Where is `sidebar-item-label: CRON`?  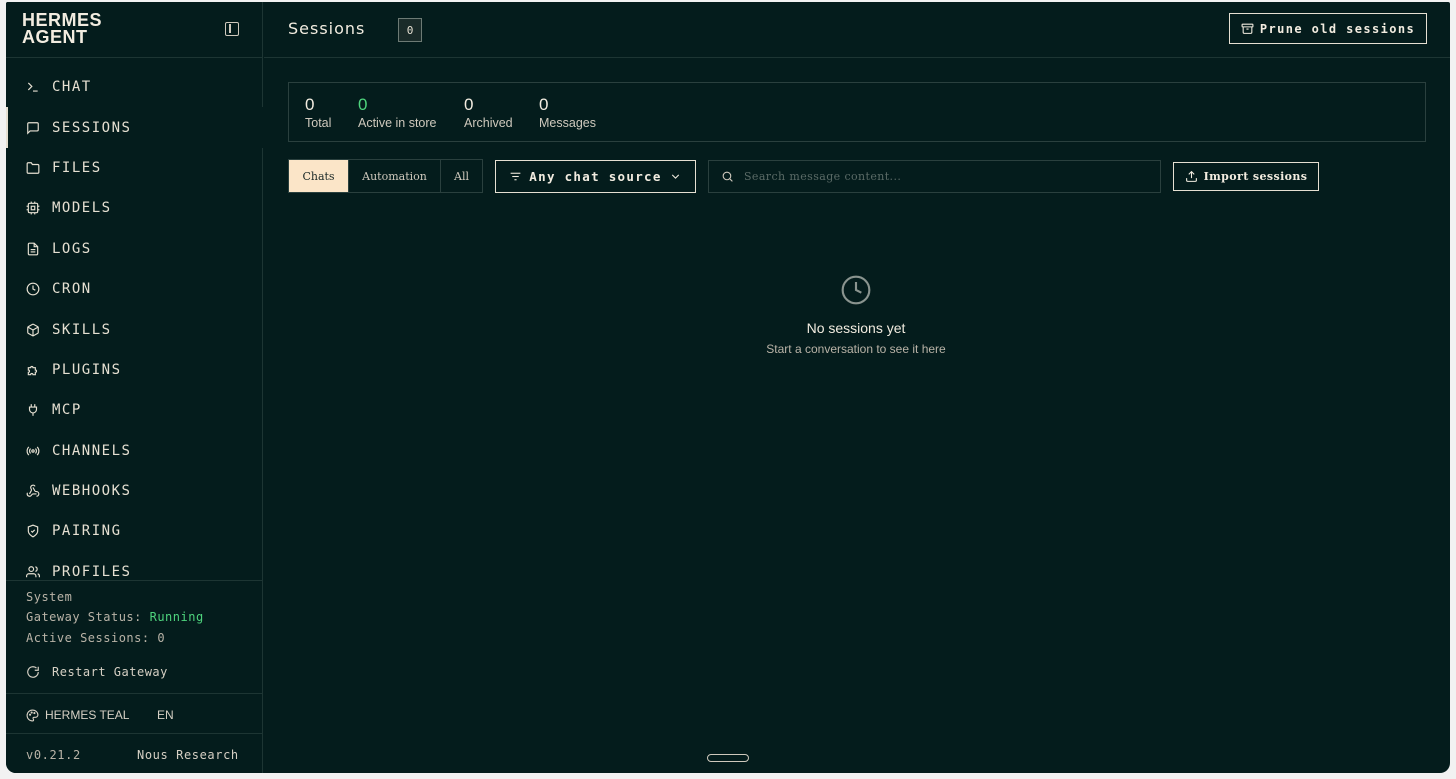
sidebar-item-label: CRON is located at coordinates (72, 289).